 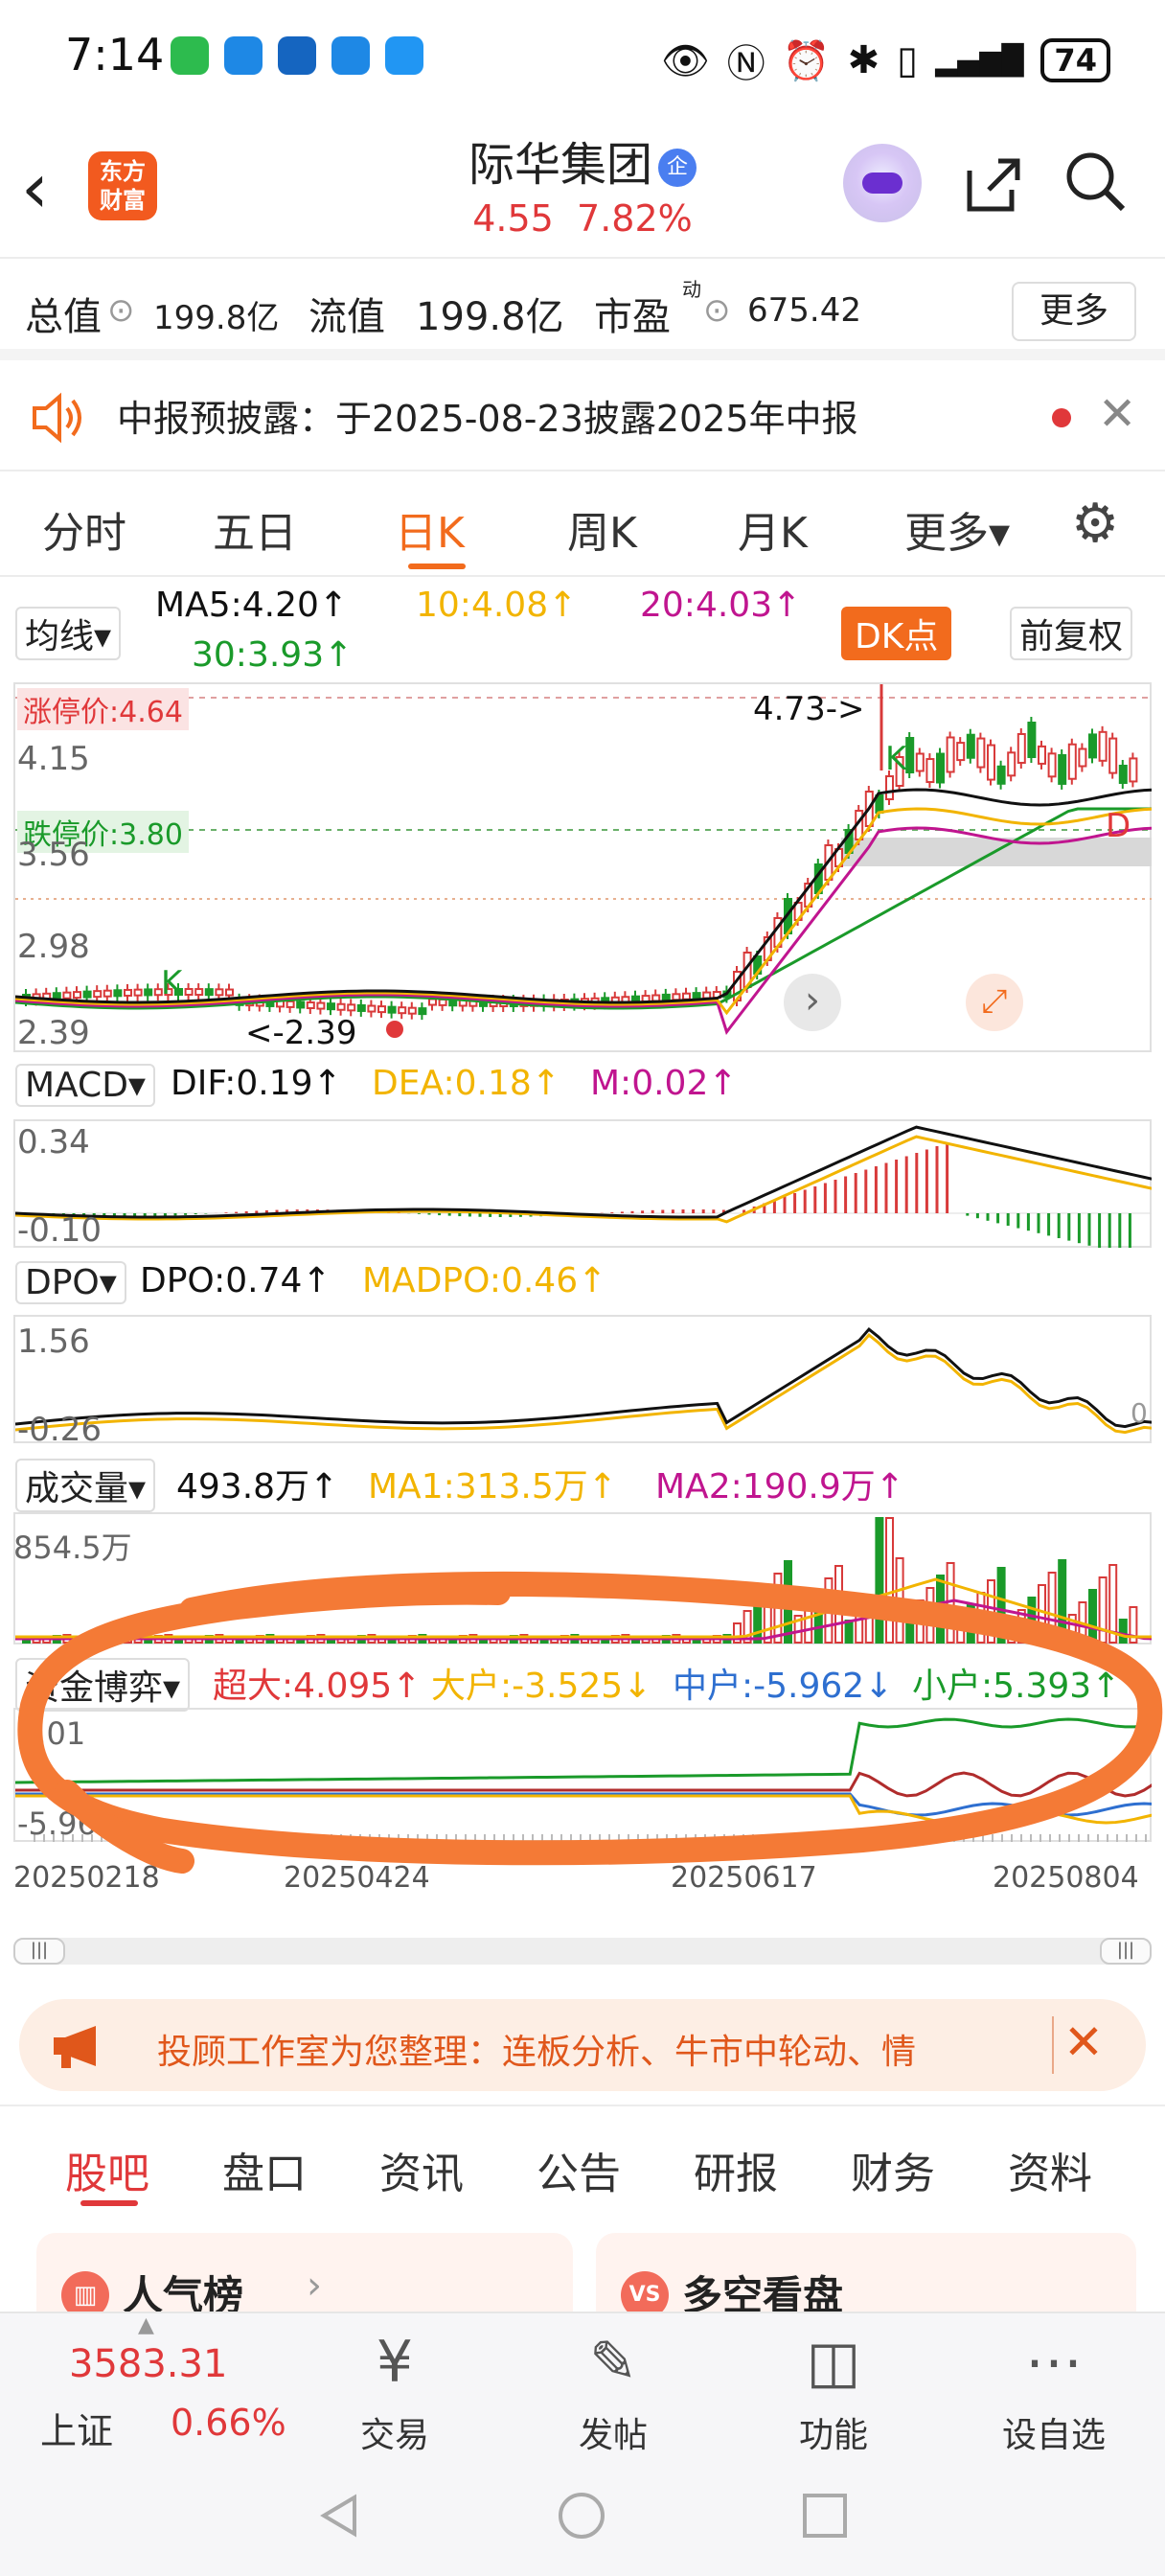 I want to click on ma10-value: 10:4.08↑, so click(x=497, y=605).